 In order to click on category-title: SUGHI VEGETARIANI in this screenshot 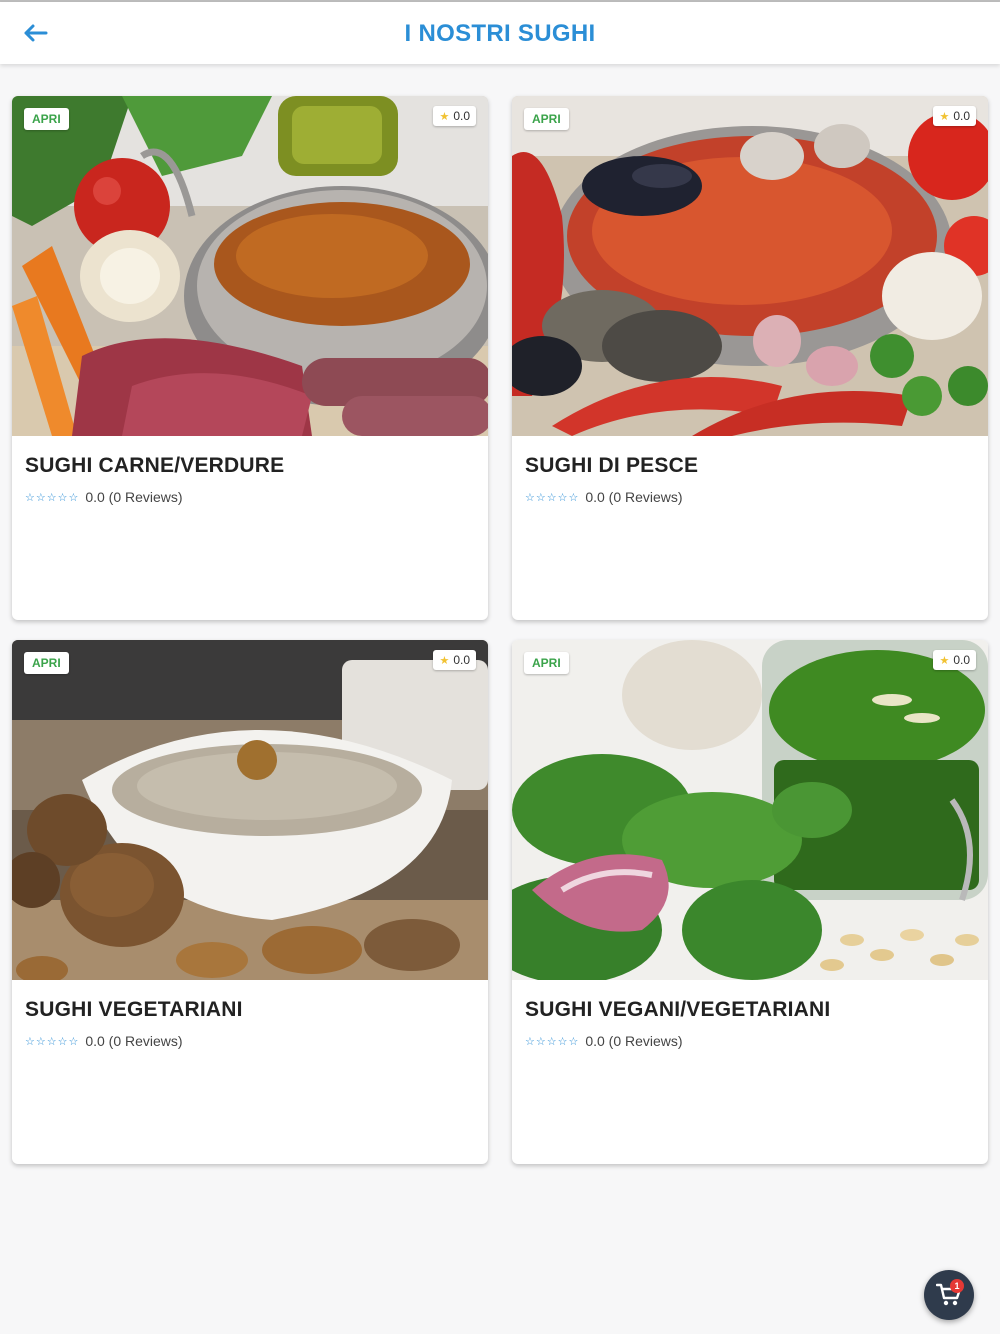, I will do `click(134, 1009)`.